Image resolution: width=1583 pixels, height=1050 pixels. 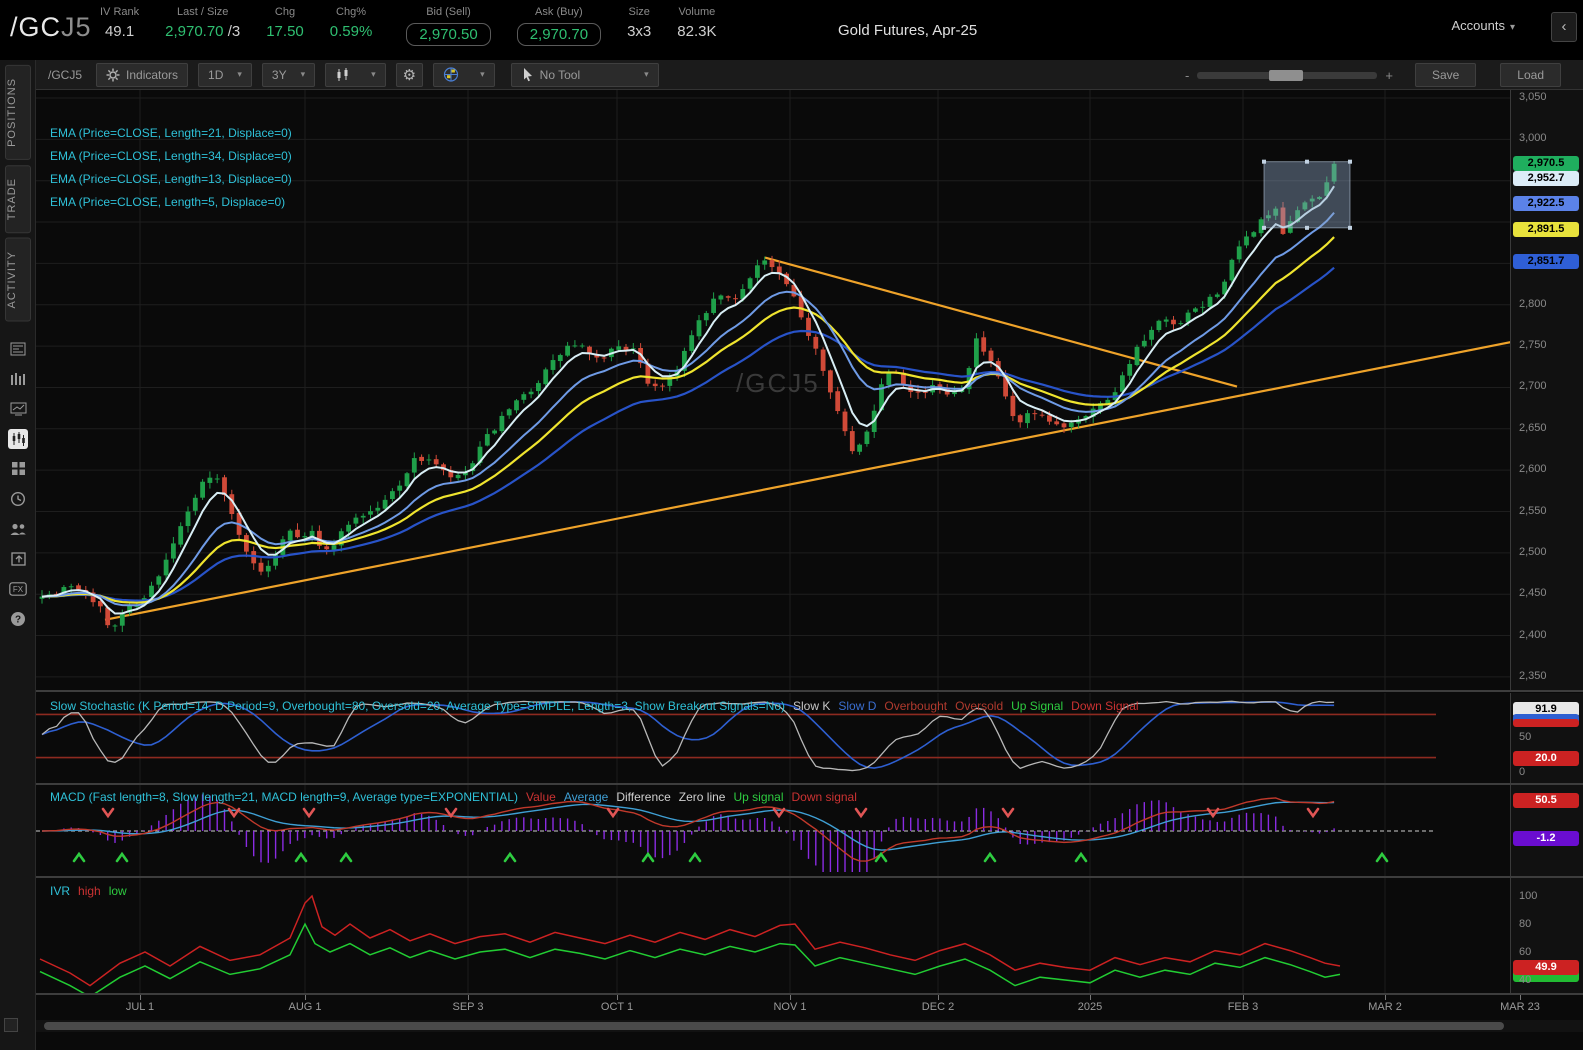 I want to click on load-button: Load, so click(x=1530, y=75).